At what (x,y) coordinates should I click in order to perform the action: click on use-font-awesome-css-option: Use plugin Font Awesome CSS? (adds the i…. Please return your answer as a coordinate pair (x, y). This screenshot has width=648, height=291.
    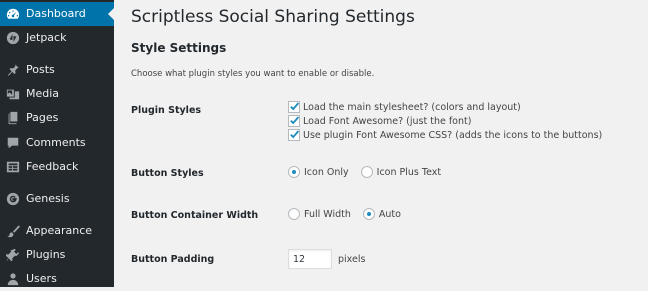
    Looking at the image, I should click on (445, 135).